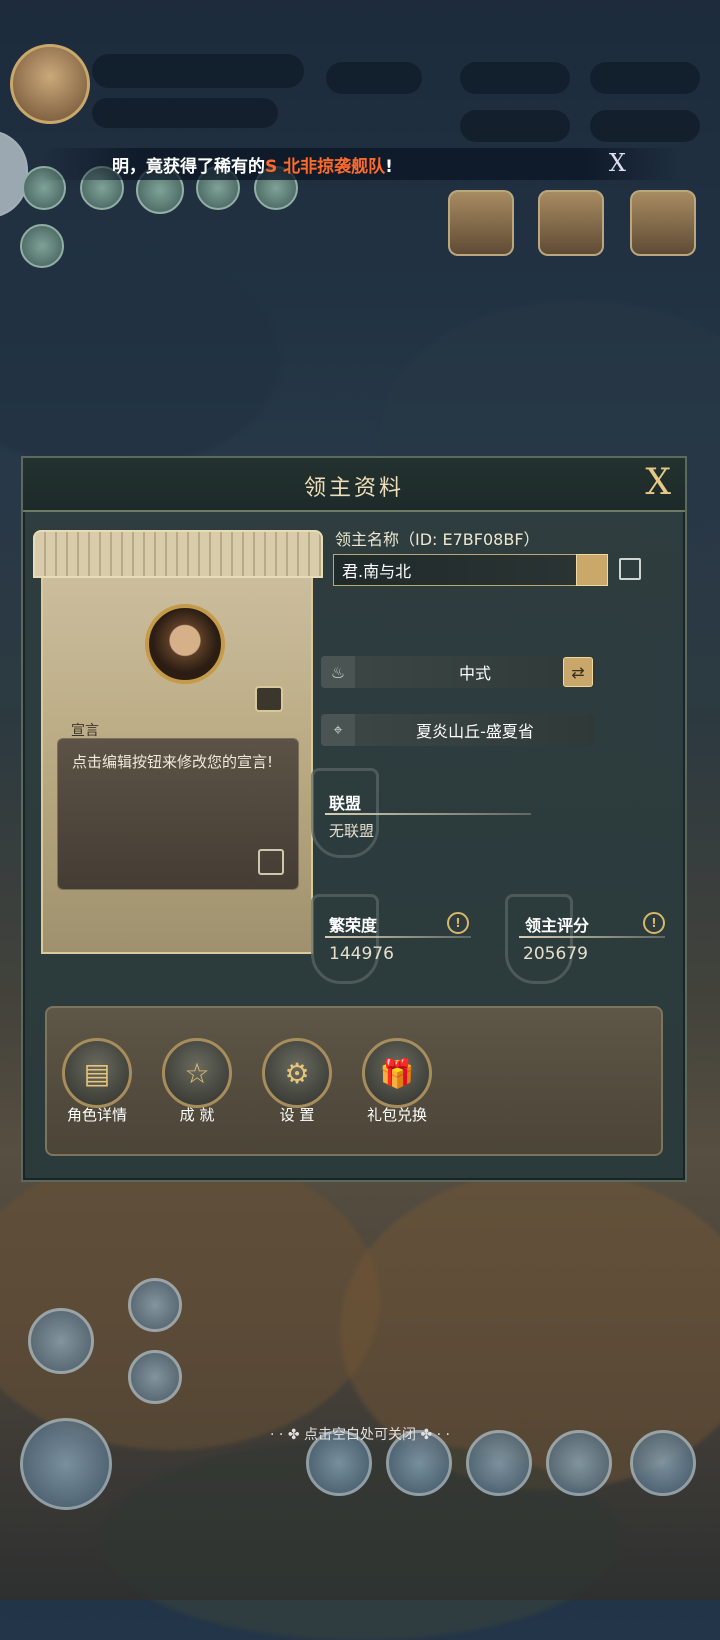  I want to click on lord-name-field: 君.南与北, so click(470, 570).